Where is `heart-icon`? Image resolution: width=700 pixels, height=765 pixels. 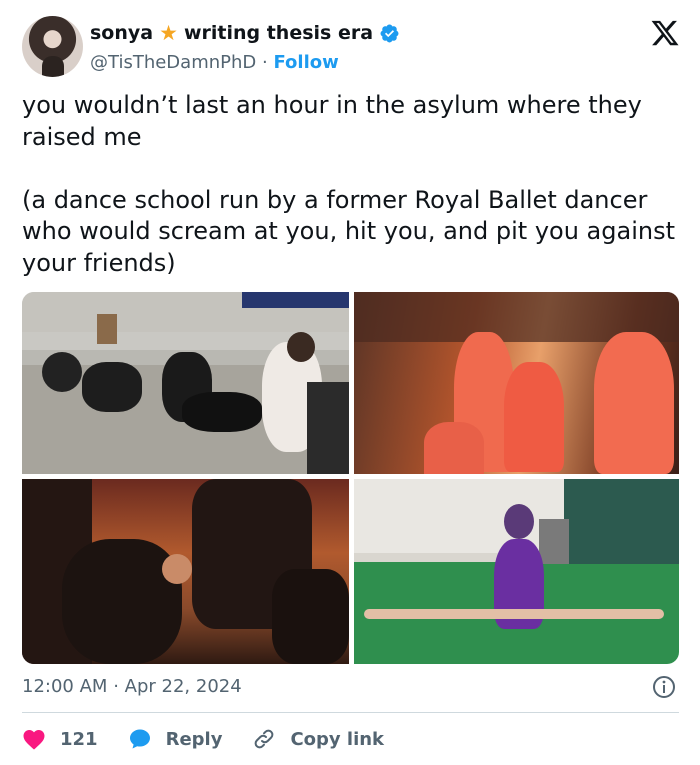
heart-icon is located at coordinates (34, 740).